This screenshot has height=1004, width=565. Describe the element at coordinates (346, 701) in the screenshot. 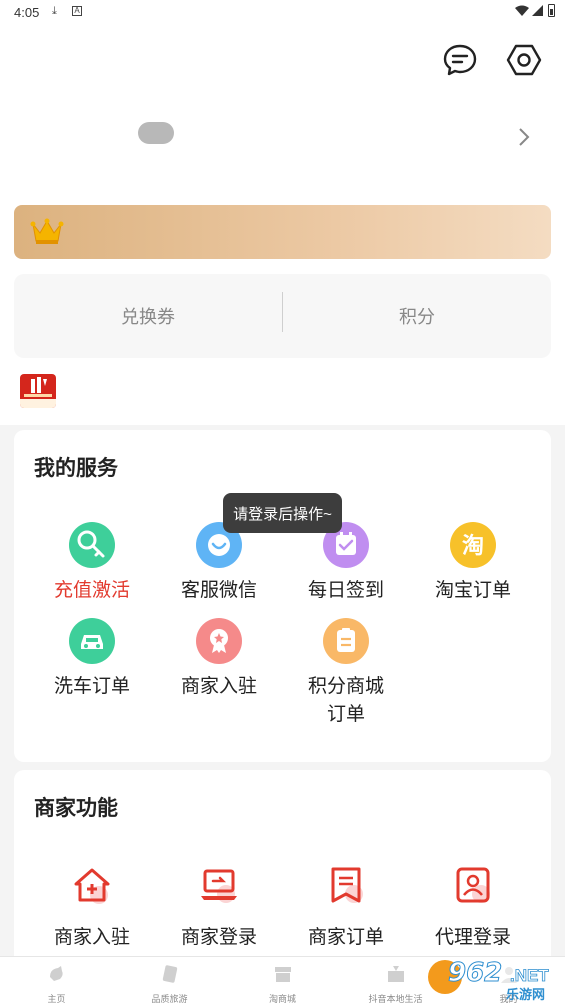

I see `service-points-mall-orders-label: 积分商城 订单` at that location.